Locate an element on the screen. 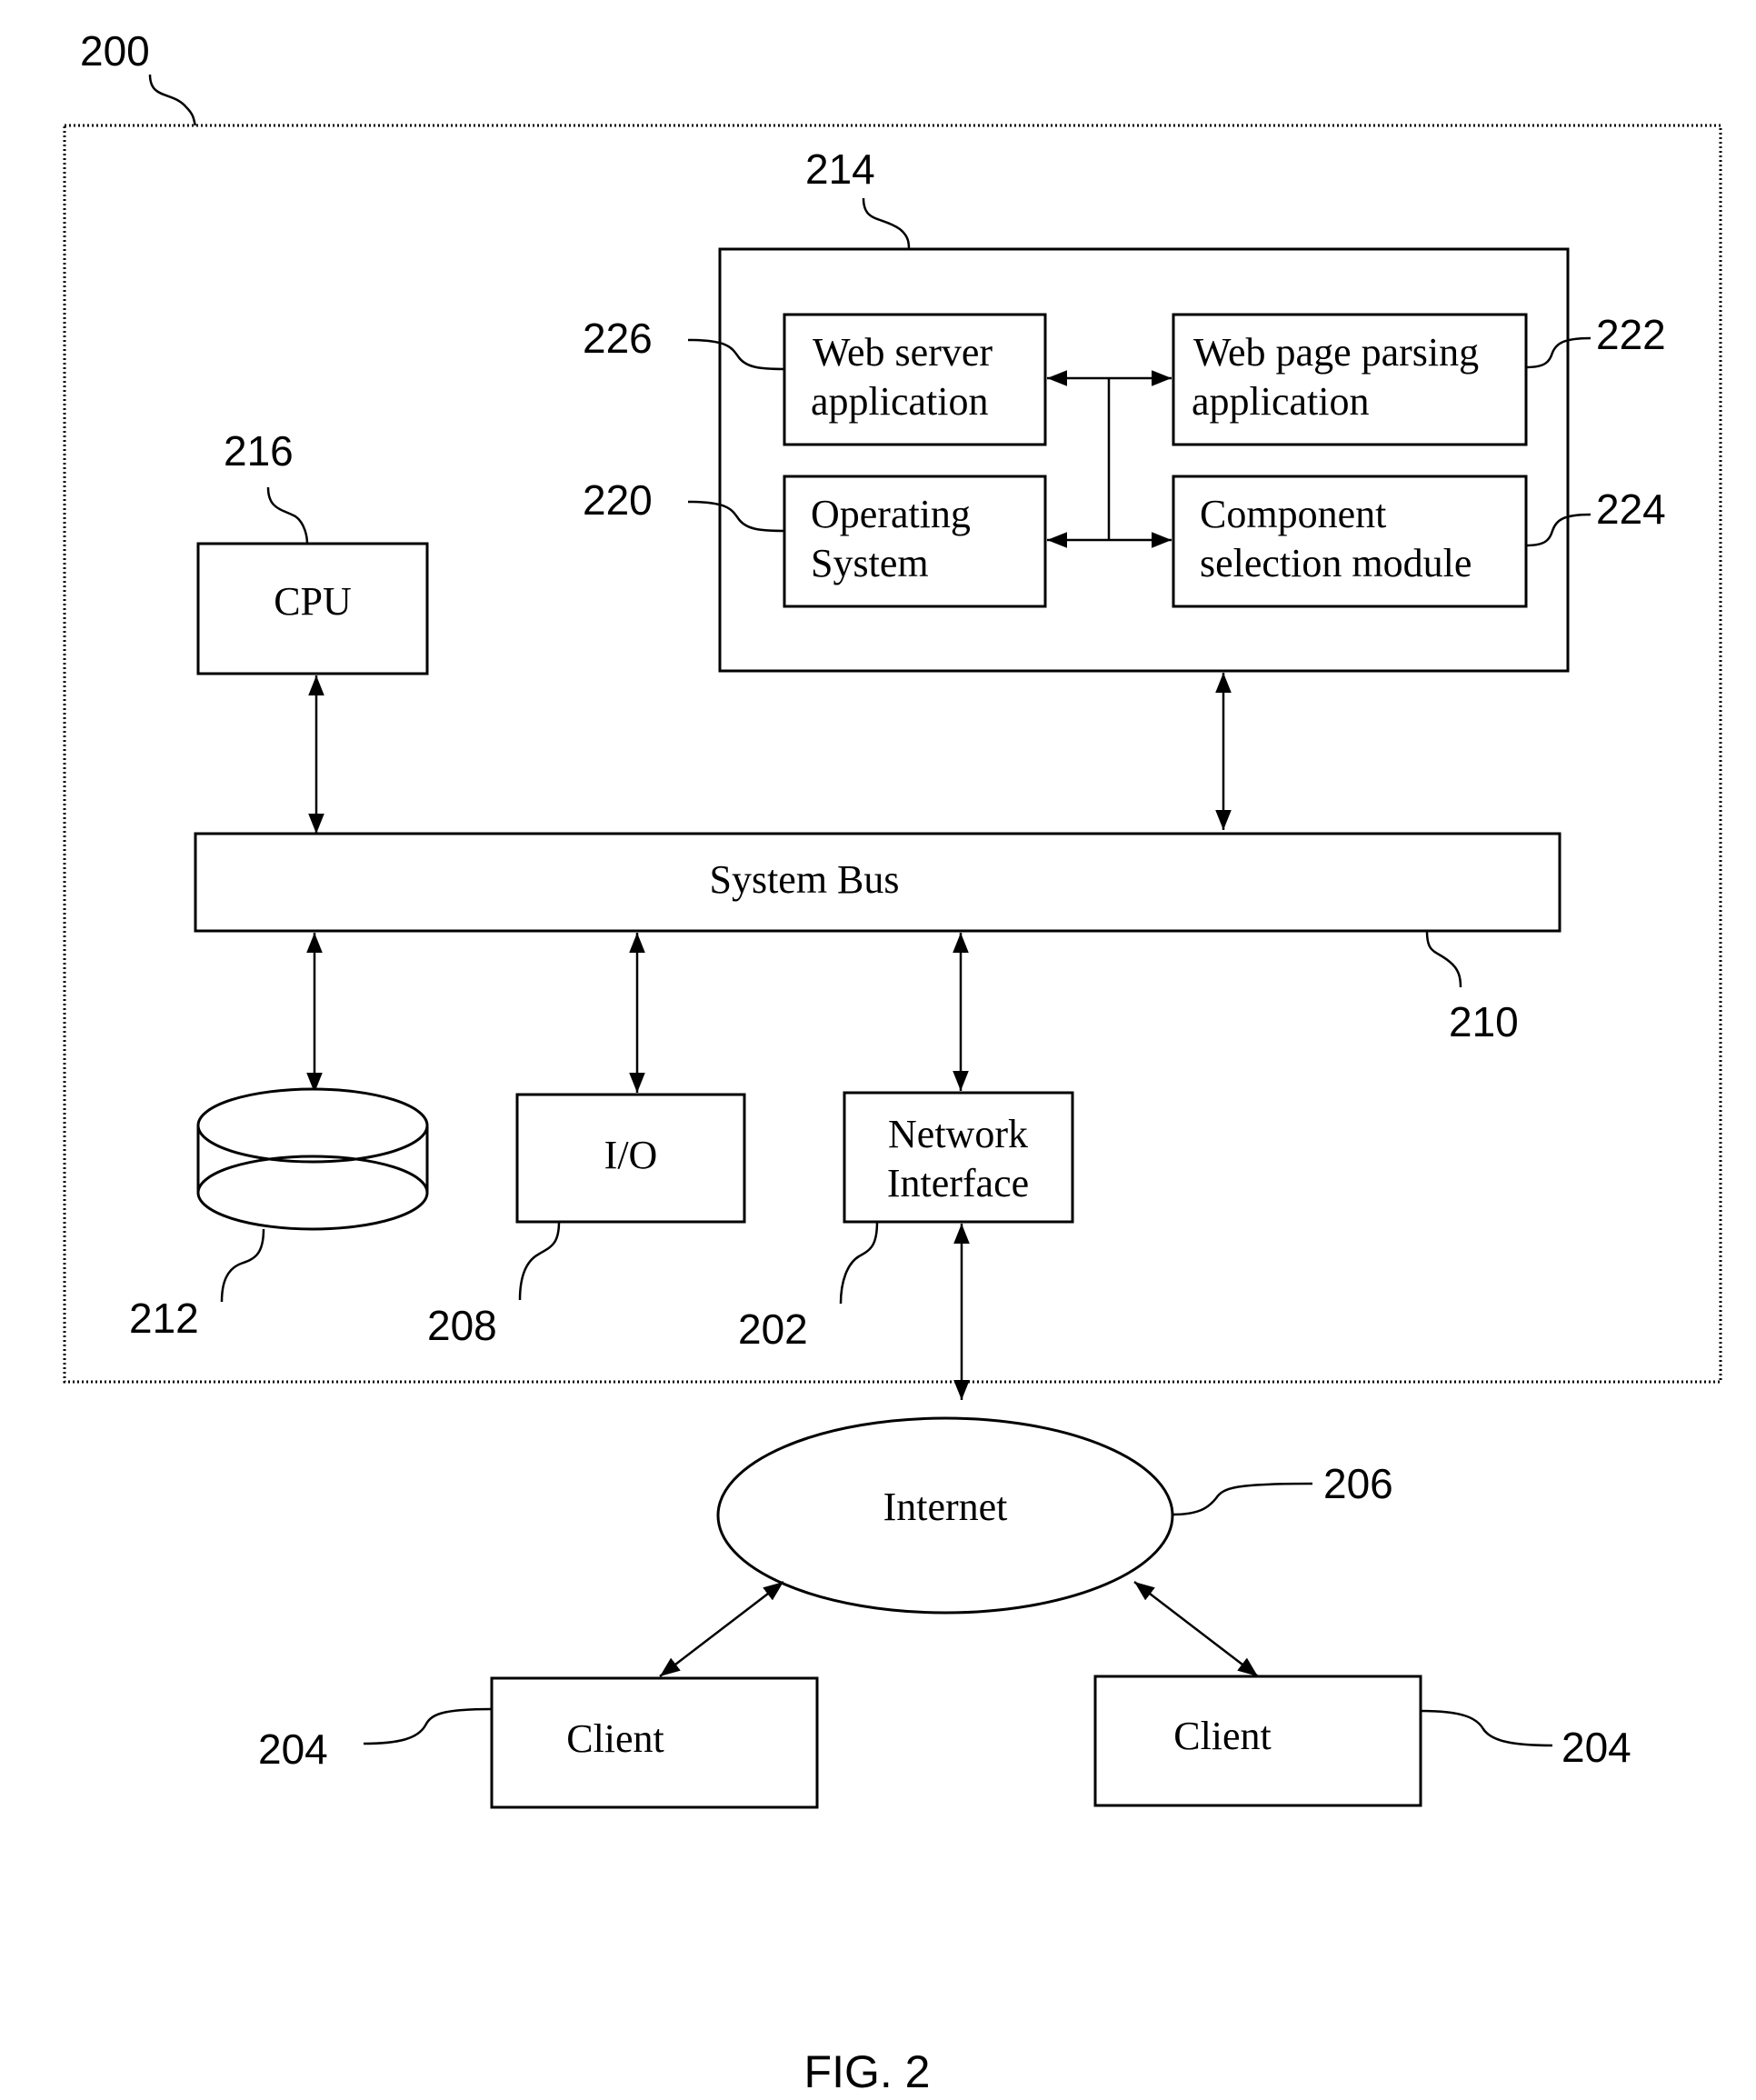  arrow-internet-client-right is located at coordinates (1196, 1629).